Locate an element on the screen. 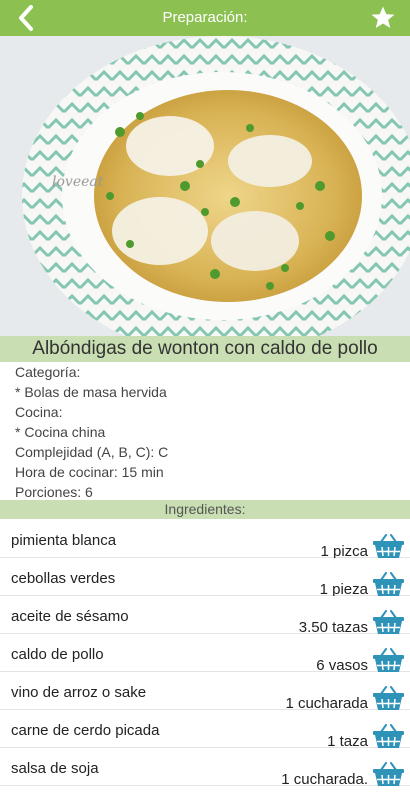  ingredient-name: aceite de sésamo is located at coordinates (70, 616).